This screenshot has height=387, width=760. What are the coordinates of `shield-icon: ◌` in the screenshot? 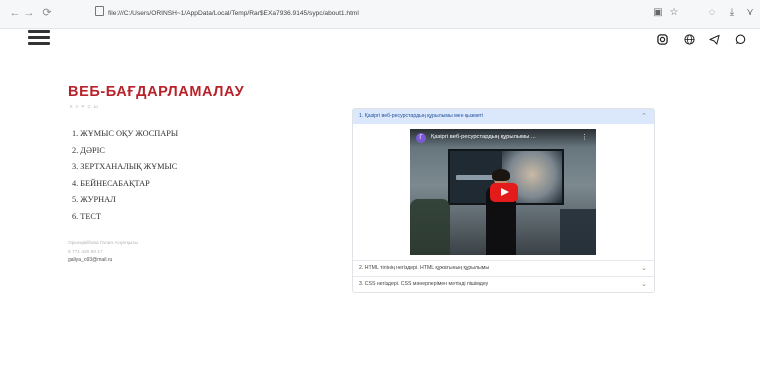 It's located at (712, 13).